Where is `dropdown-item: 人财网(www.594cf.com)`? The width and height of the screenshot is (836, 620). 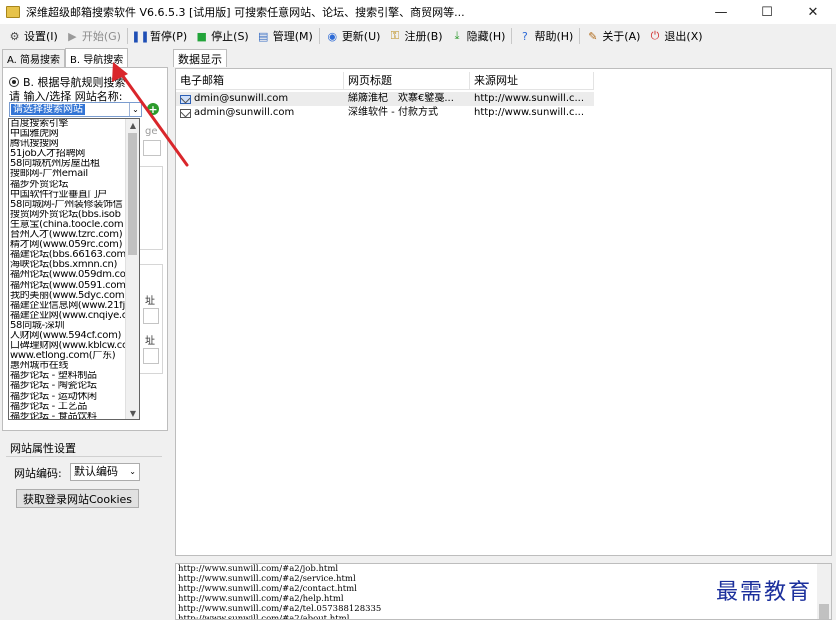 dropdown-item: 人财网(www.594cf.com) is located at coordinates (67, 336).